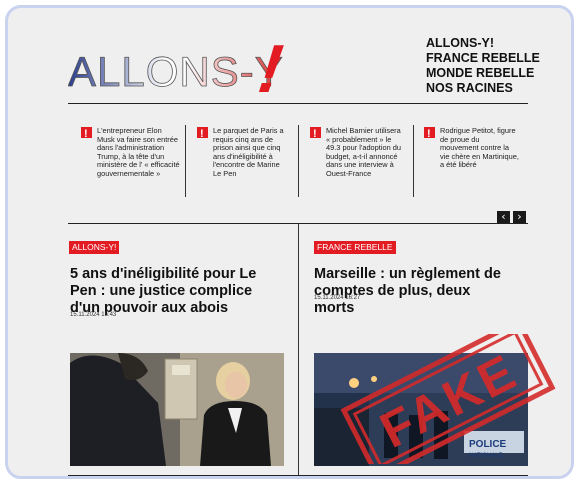 The width and height of the screenshot is (577, 483). What do you see at coordinates (94, 247) in the screenshot?
I see `category-tag: ALLONS-Y!` at bounding box center [94, 247].